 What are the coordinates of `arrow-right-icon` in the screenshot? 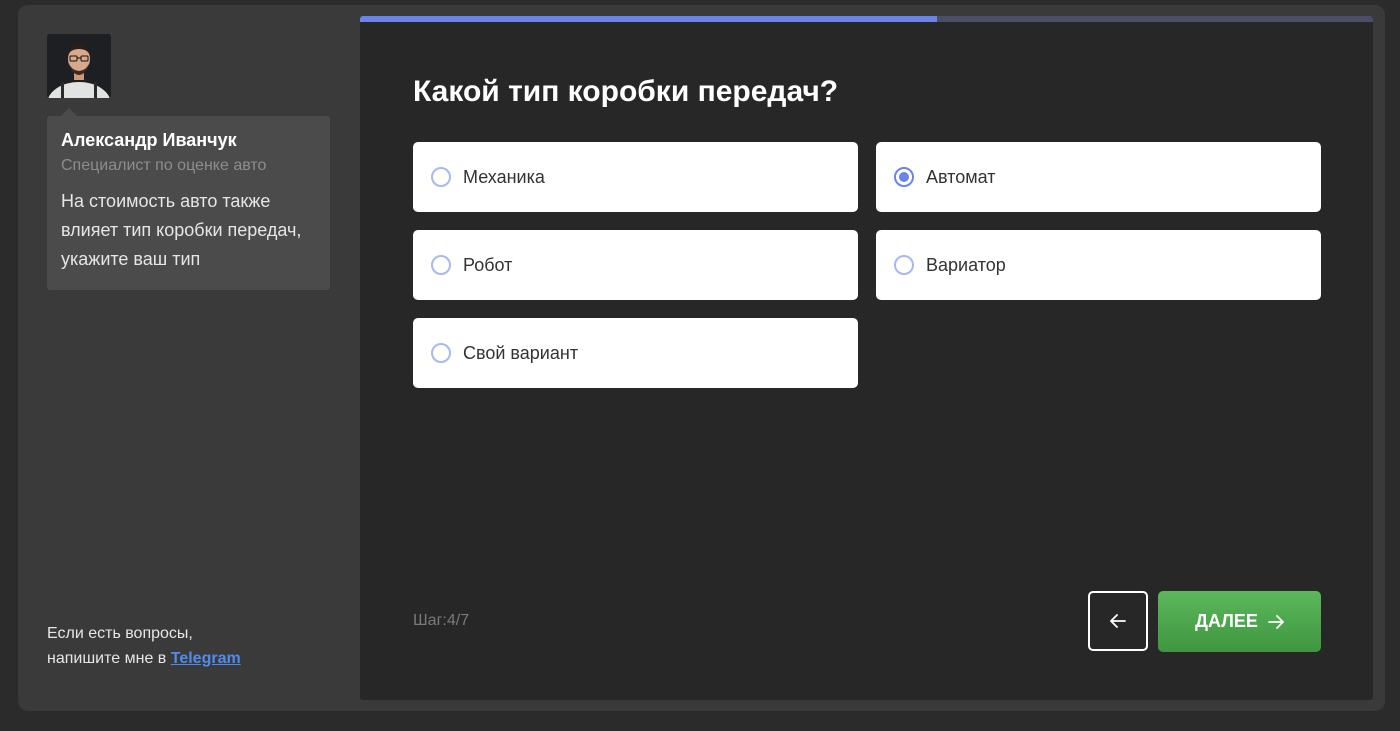 It's located at (1275, 621).